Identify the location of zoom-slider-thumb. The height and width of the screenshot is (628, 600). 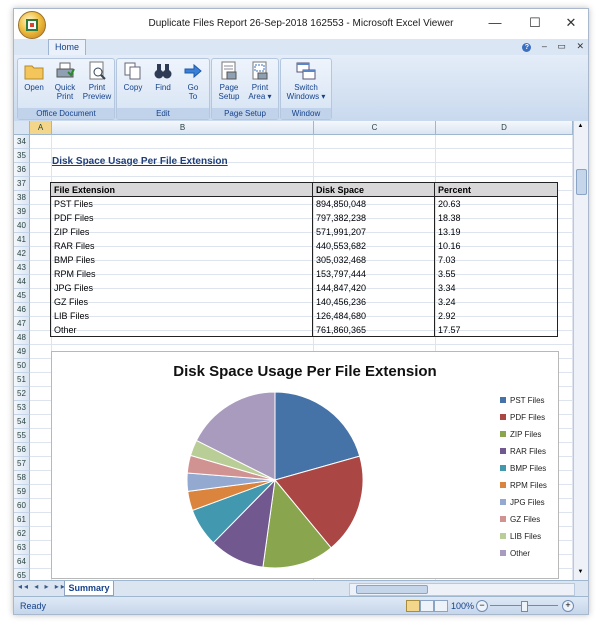
(524, 606).